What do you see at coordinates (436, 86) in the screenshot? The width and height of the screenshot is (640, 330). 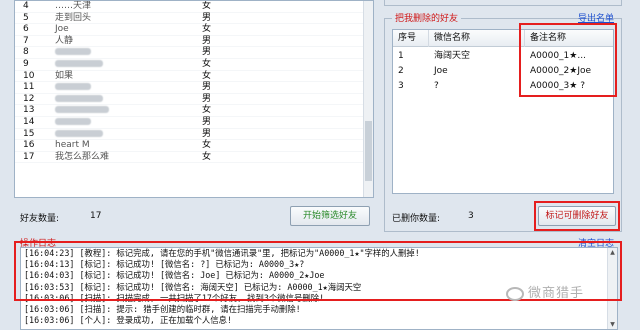 I see `row-wechat-name: ?` at bounding box center [436, 86].